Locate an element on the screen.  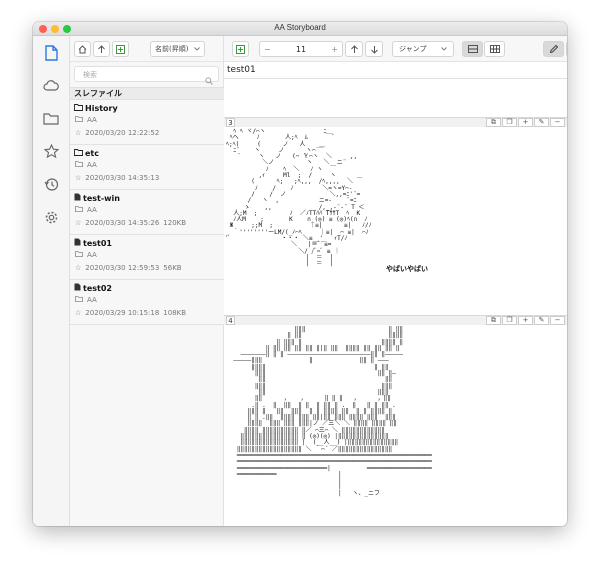
page-header: 4 ⧉ ❐ + ✎ − is located at coordinates (395, 320).